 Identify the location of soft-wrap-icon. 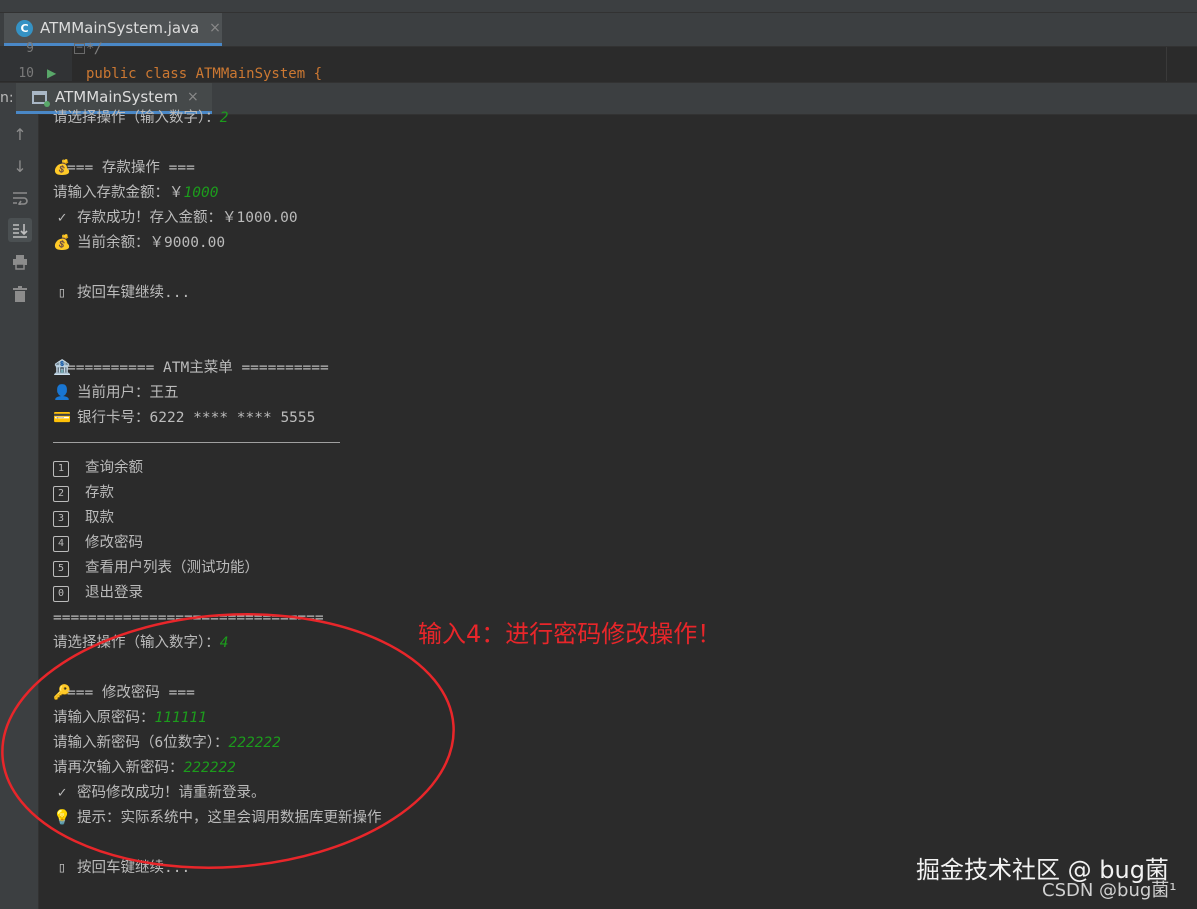
(20, 198).